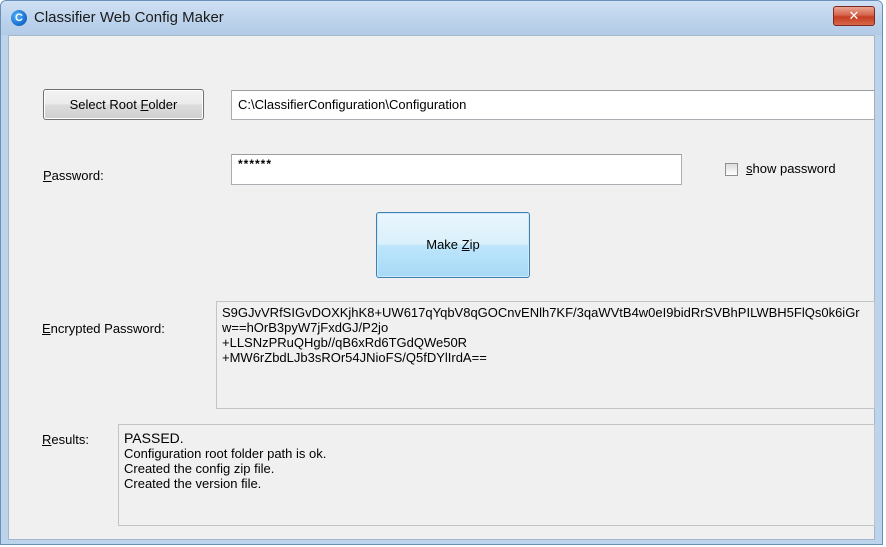  I want to click on encrypted-password-label: Encrypted Password:, so click(103, 328).